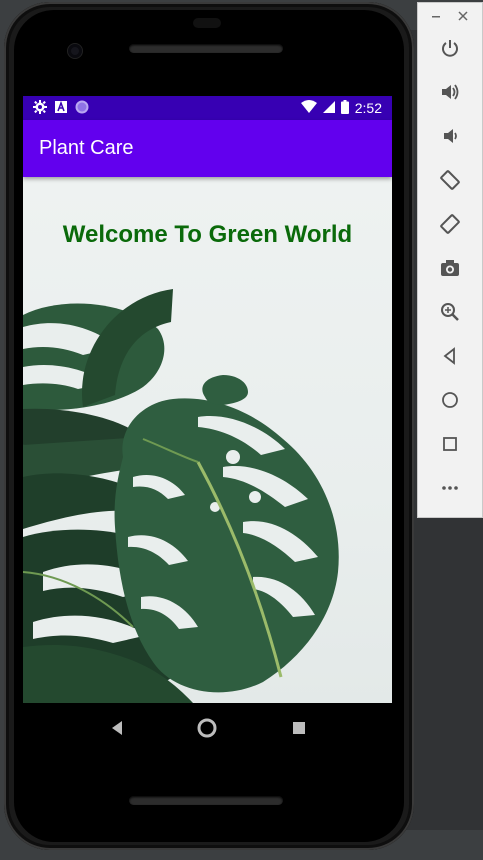 This screenshot has height=860, width=483. I want to click on home-circle-icon, so click(207, 728).